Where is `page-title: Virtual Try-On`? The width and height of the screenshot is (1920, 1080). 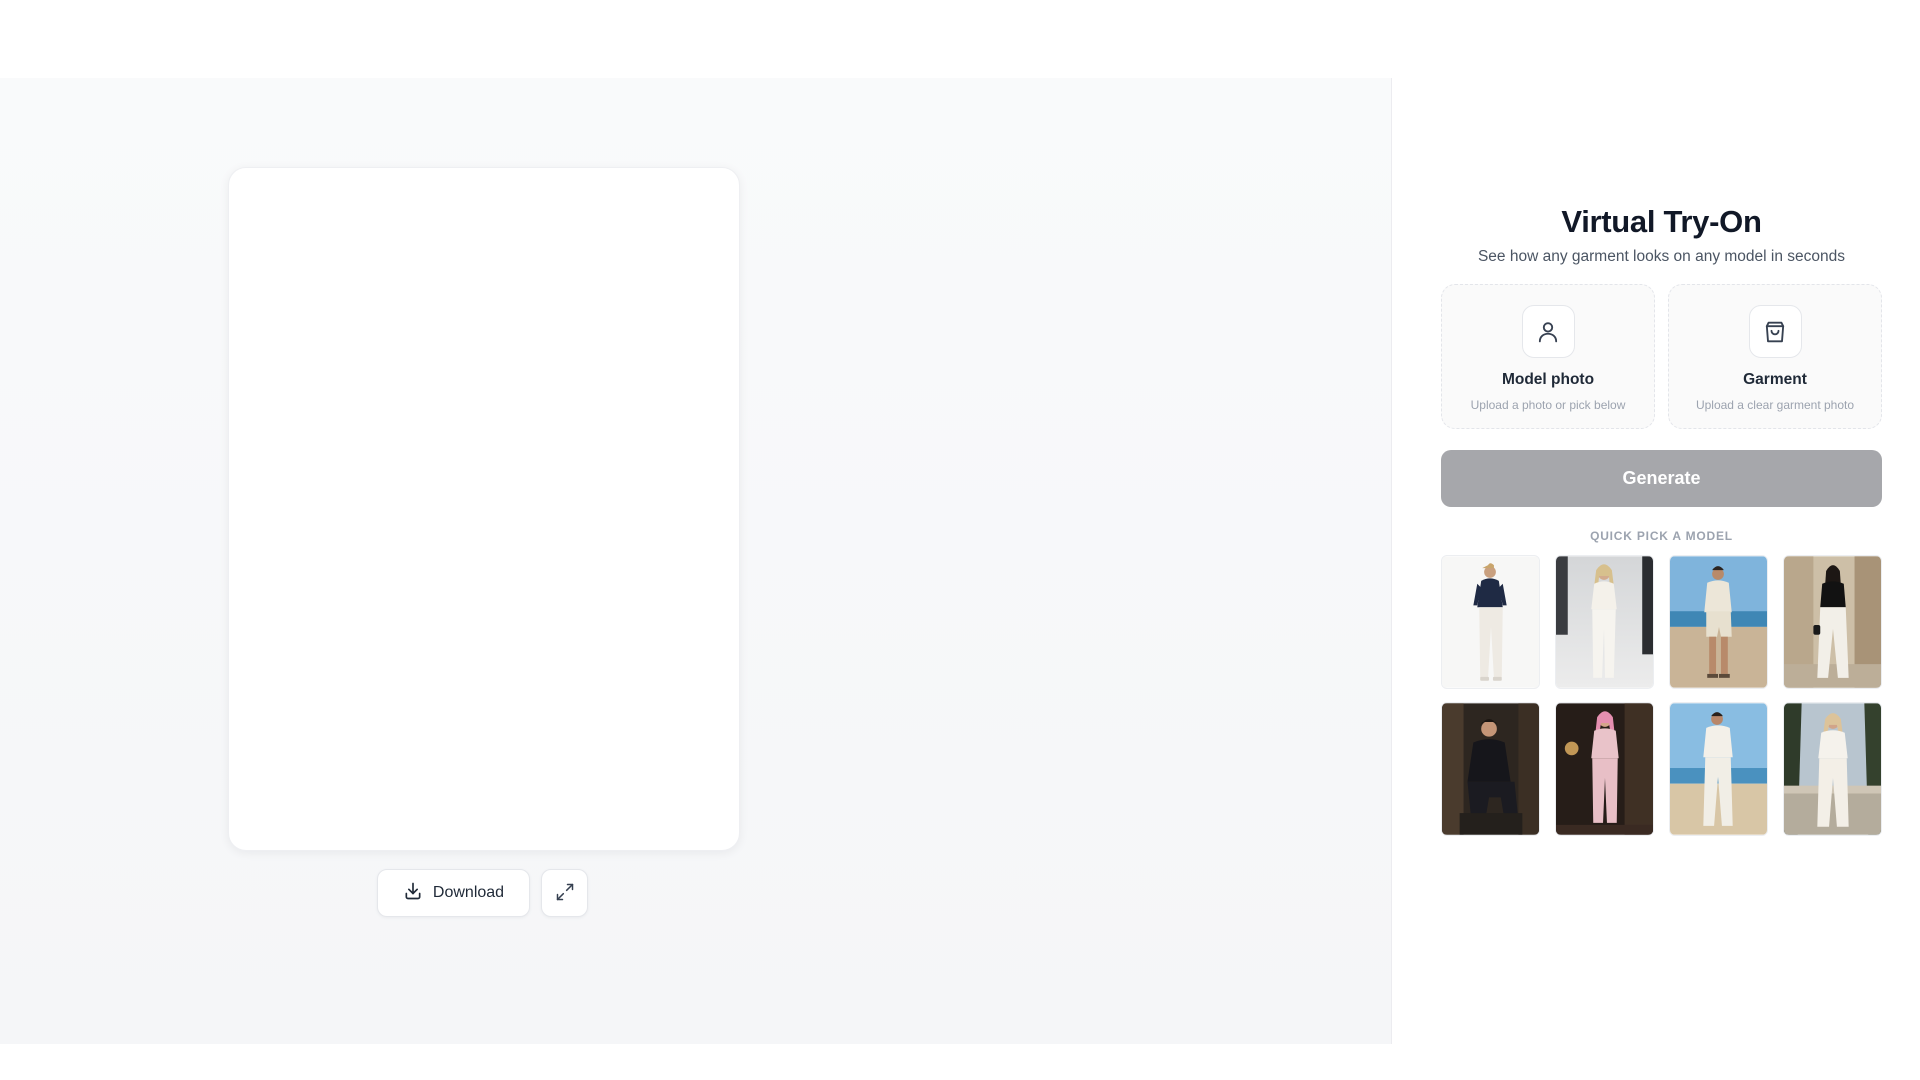 page-title: Virtual Try-On is located at coordinates (1661, 221).